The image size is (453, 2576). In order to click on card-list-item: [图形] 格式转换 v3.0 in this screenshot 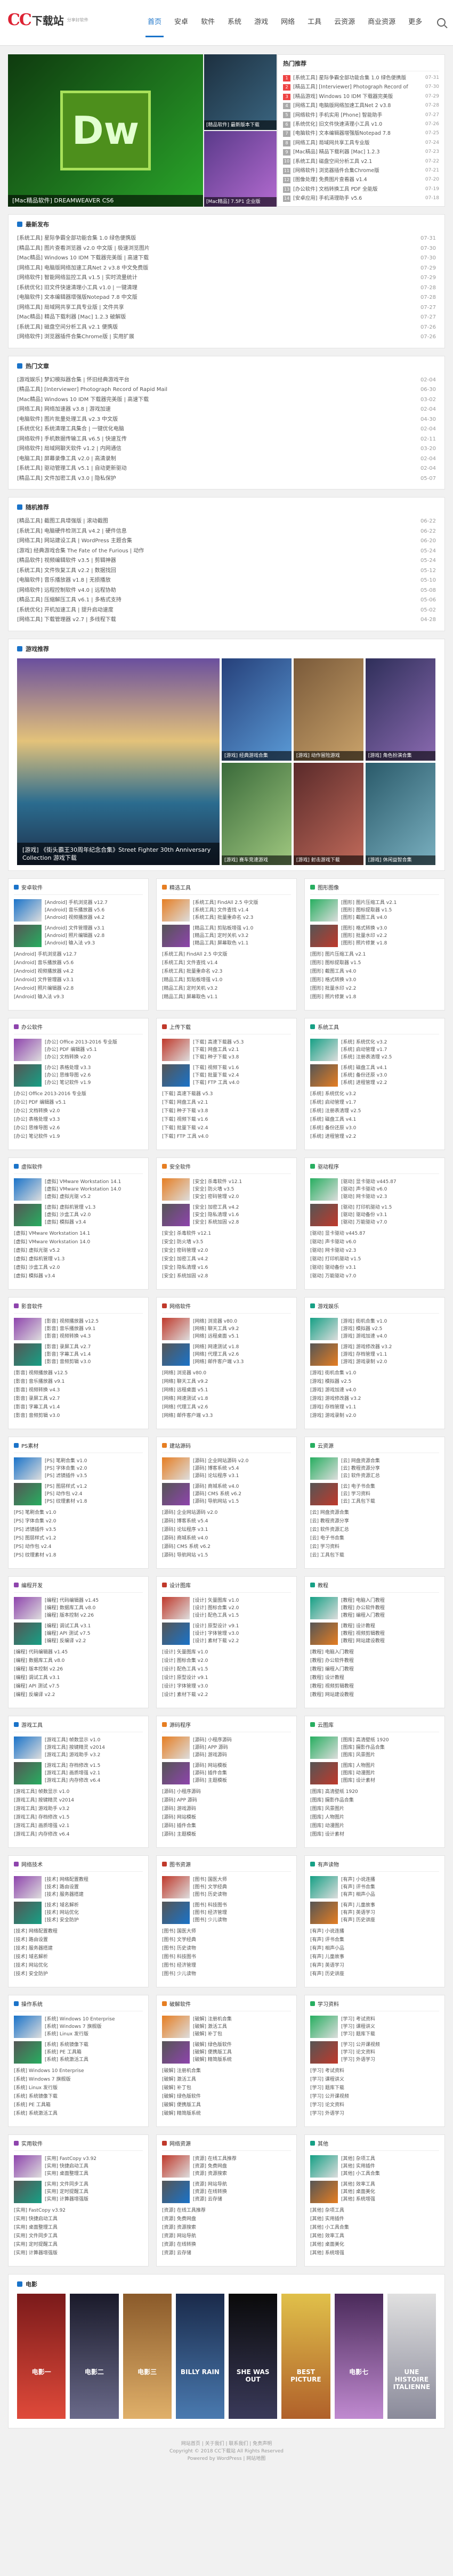, I will do `click(374, 980)`.